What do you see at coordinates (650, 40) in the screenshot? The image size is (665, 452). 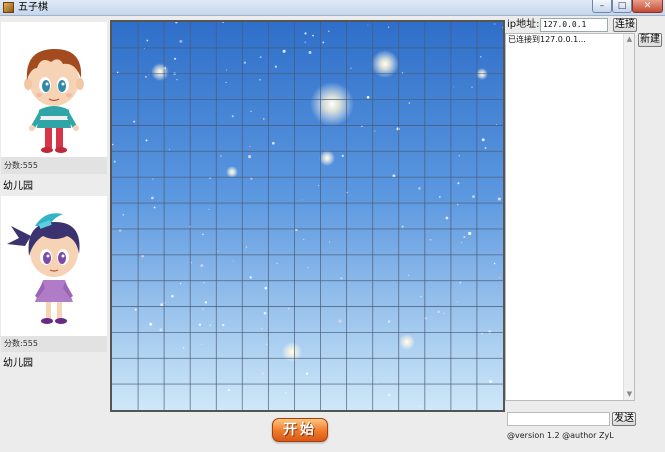 I see `new-game-button: 新建` at bounding box center [650, 40].